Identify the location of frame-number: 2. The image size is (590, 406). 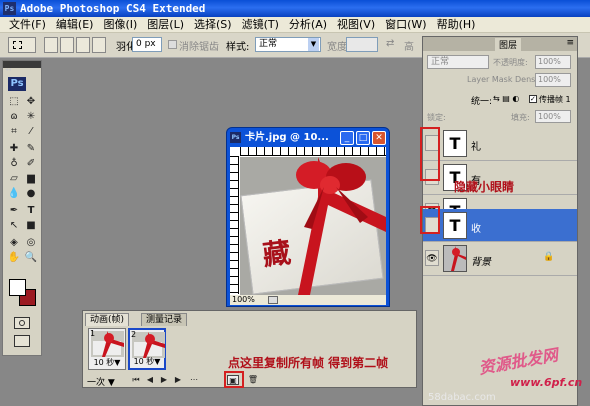
(134, 334).